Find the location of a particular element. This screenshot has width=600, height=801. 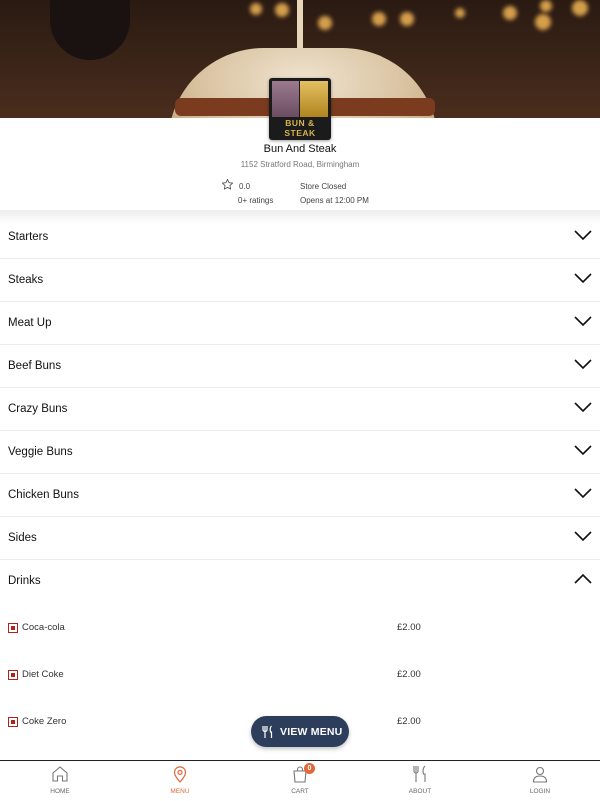

nav-tab-menu: MENU is located at coordinates (180, 781).